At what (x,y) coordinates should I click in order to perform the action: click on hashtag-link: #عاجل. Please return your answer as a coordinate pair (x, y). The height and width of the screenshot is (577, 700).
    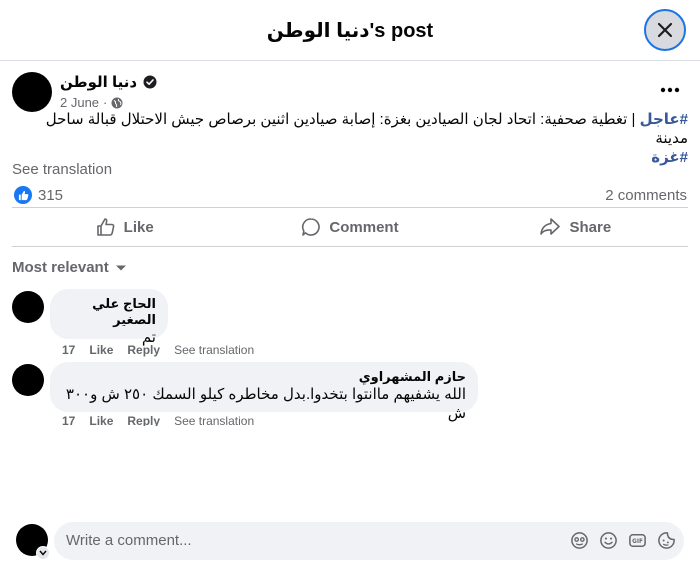
    Looking at the image, I should click on (664, 119).